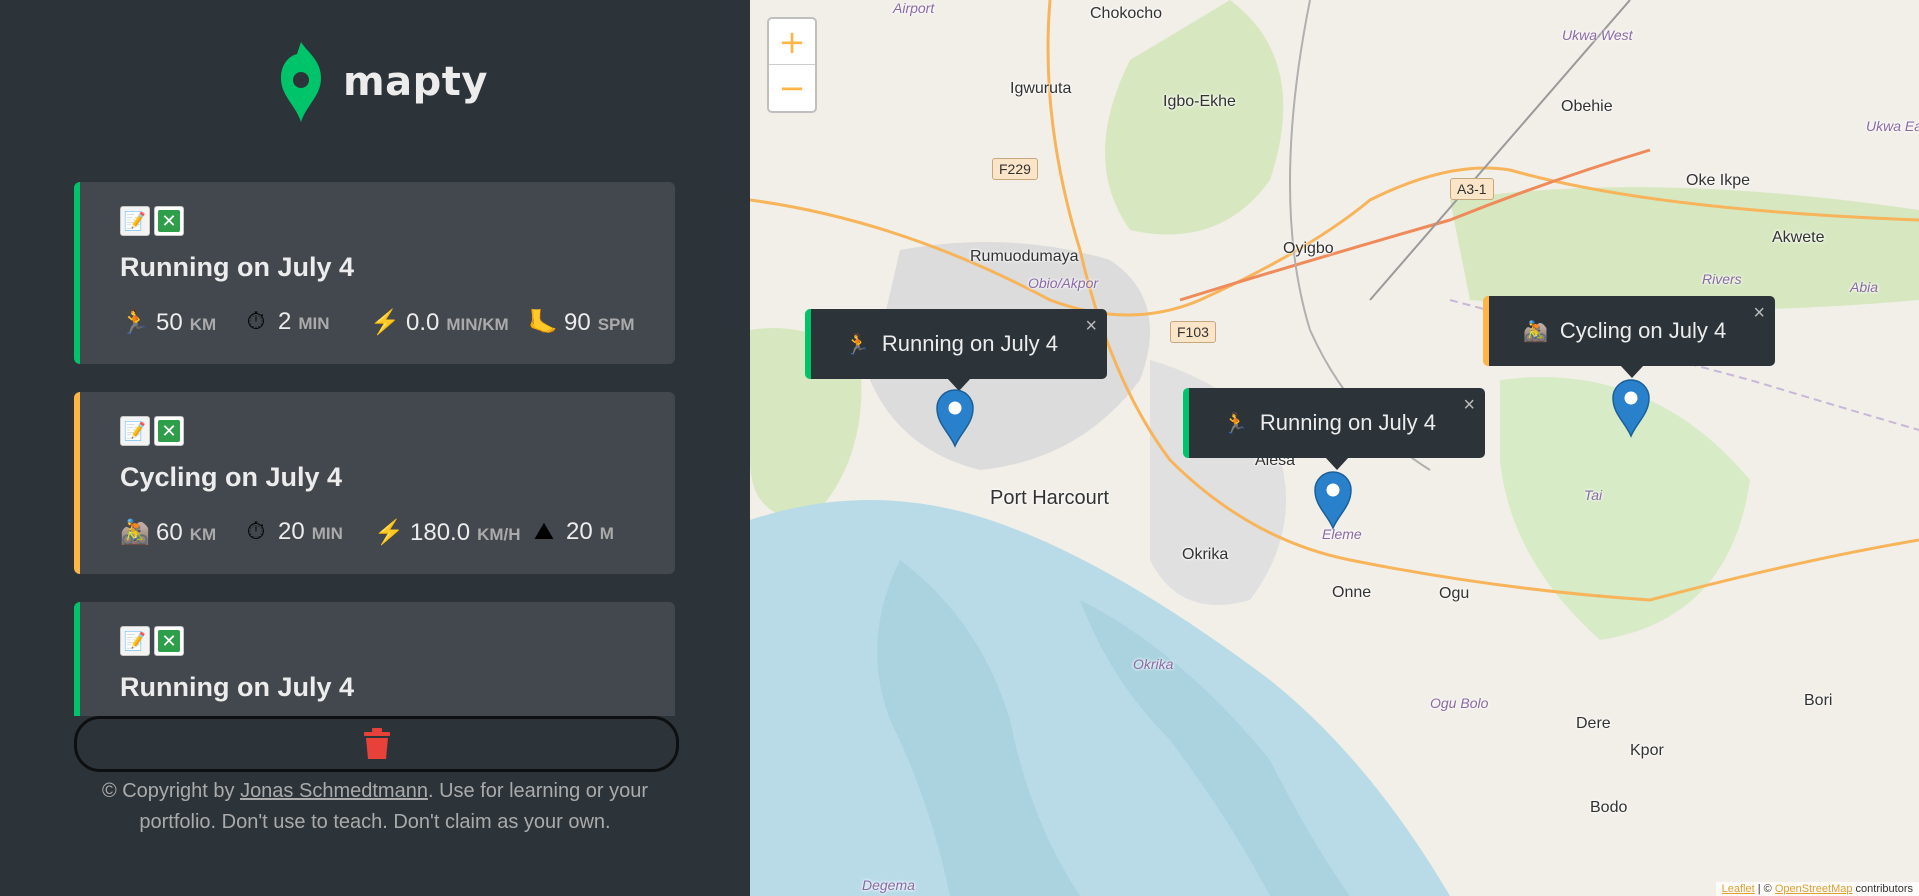 The height and width of the screenshot is (896, 1919). I want to click on logo: mapty, so click(382, 82).